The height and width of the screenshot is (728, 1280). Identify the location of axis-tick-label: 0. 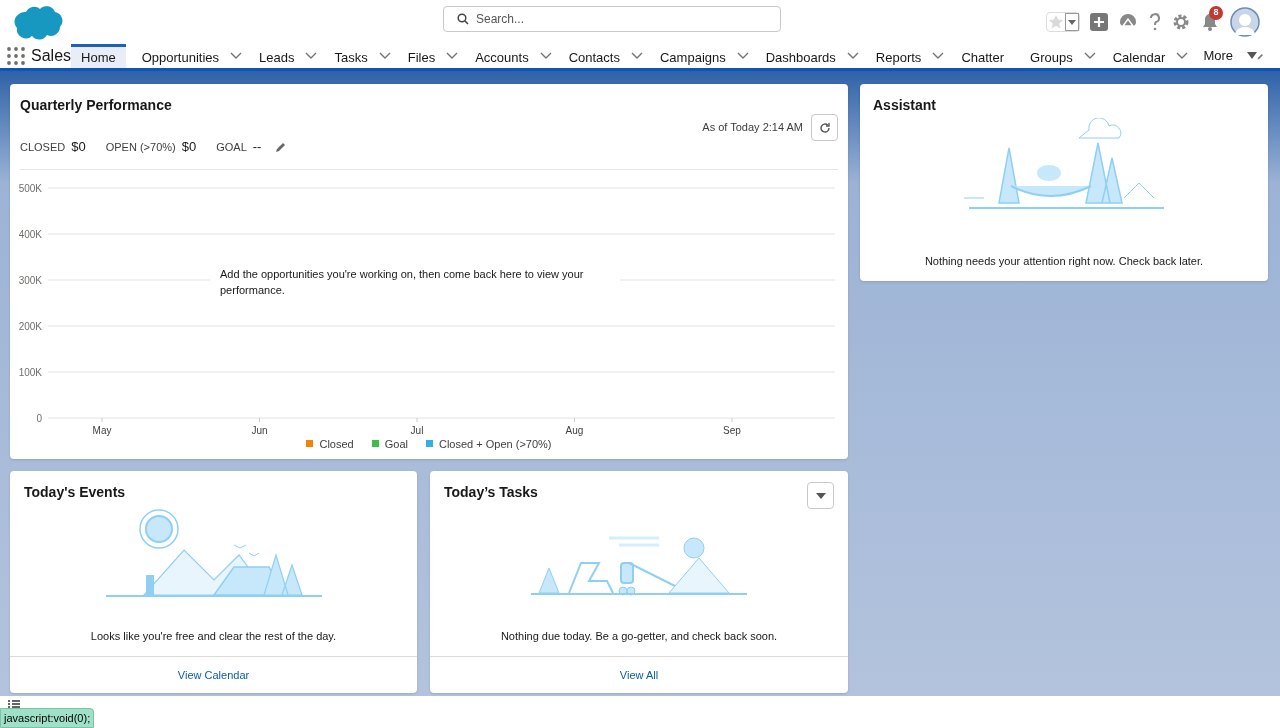
(39, 418).